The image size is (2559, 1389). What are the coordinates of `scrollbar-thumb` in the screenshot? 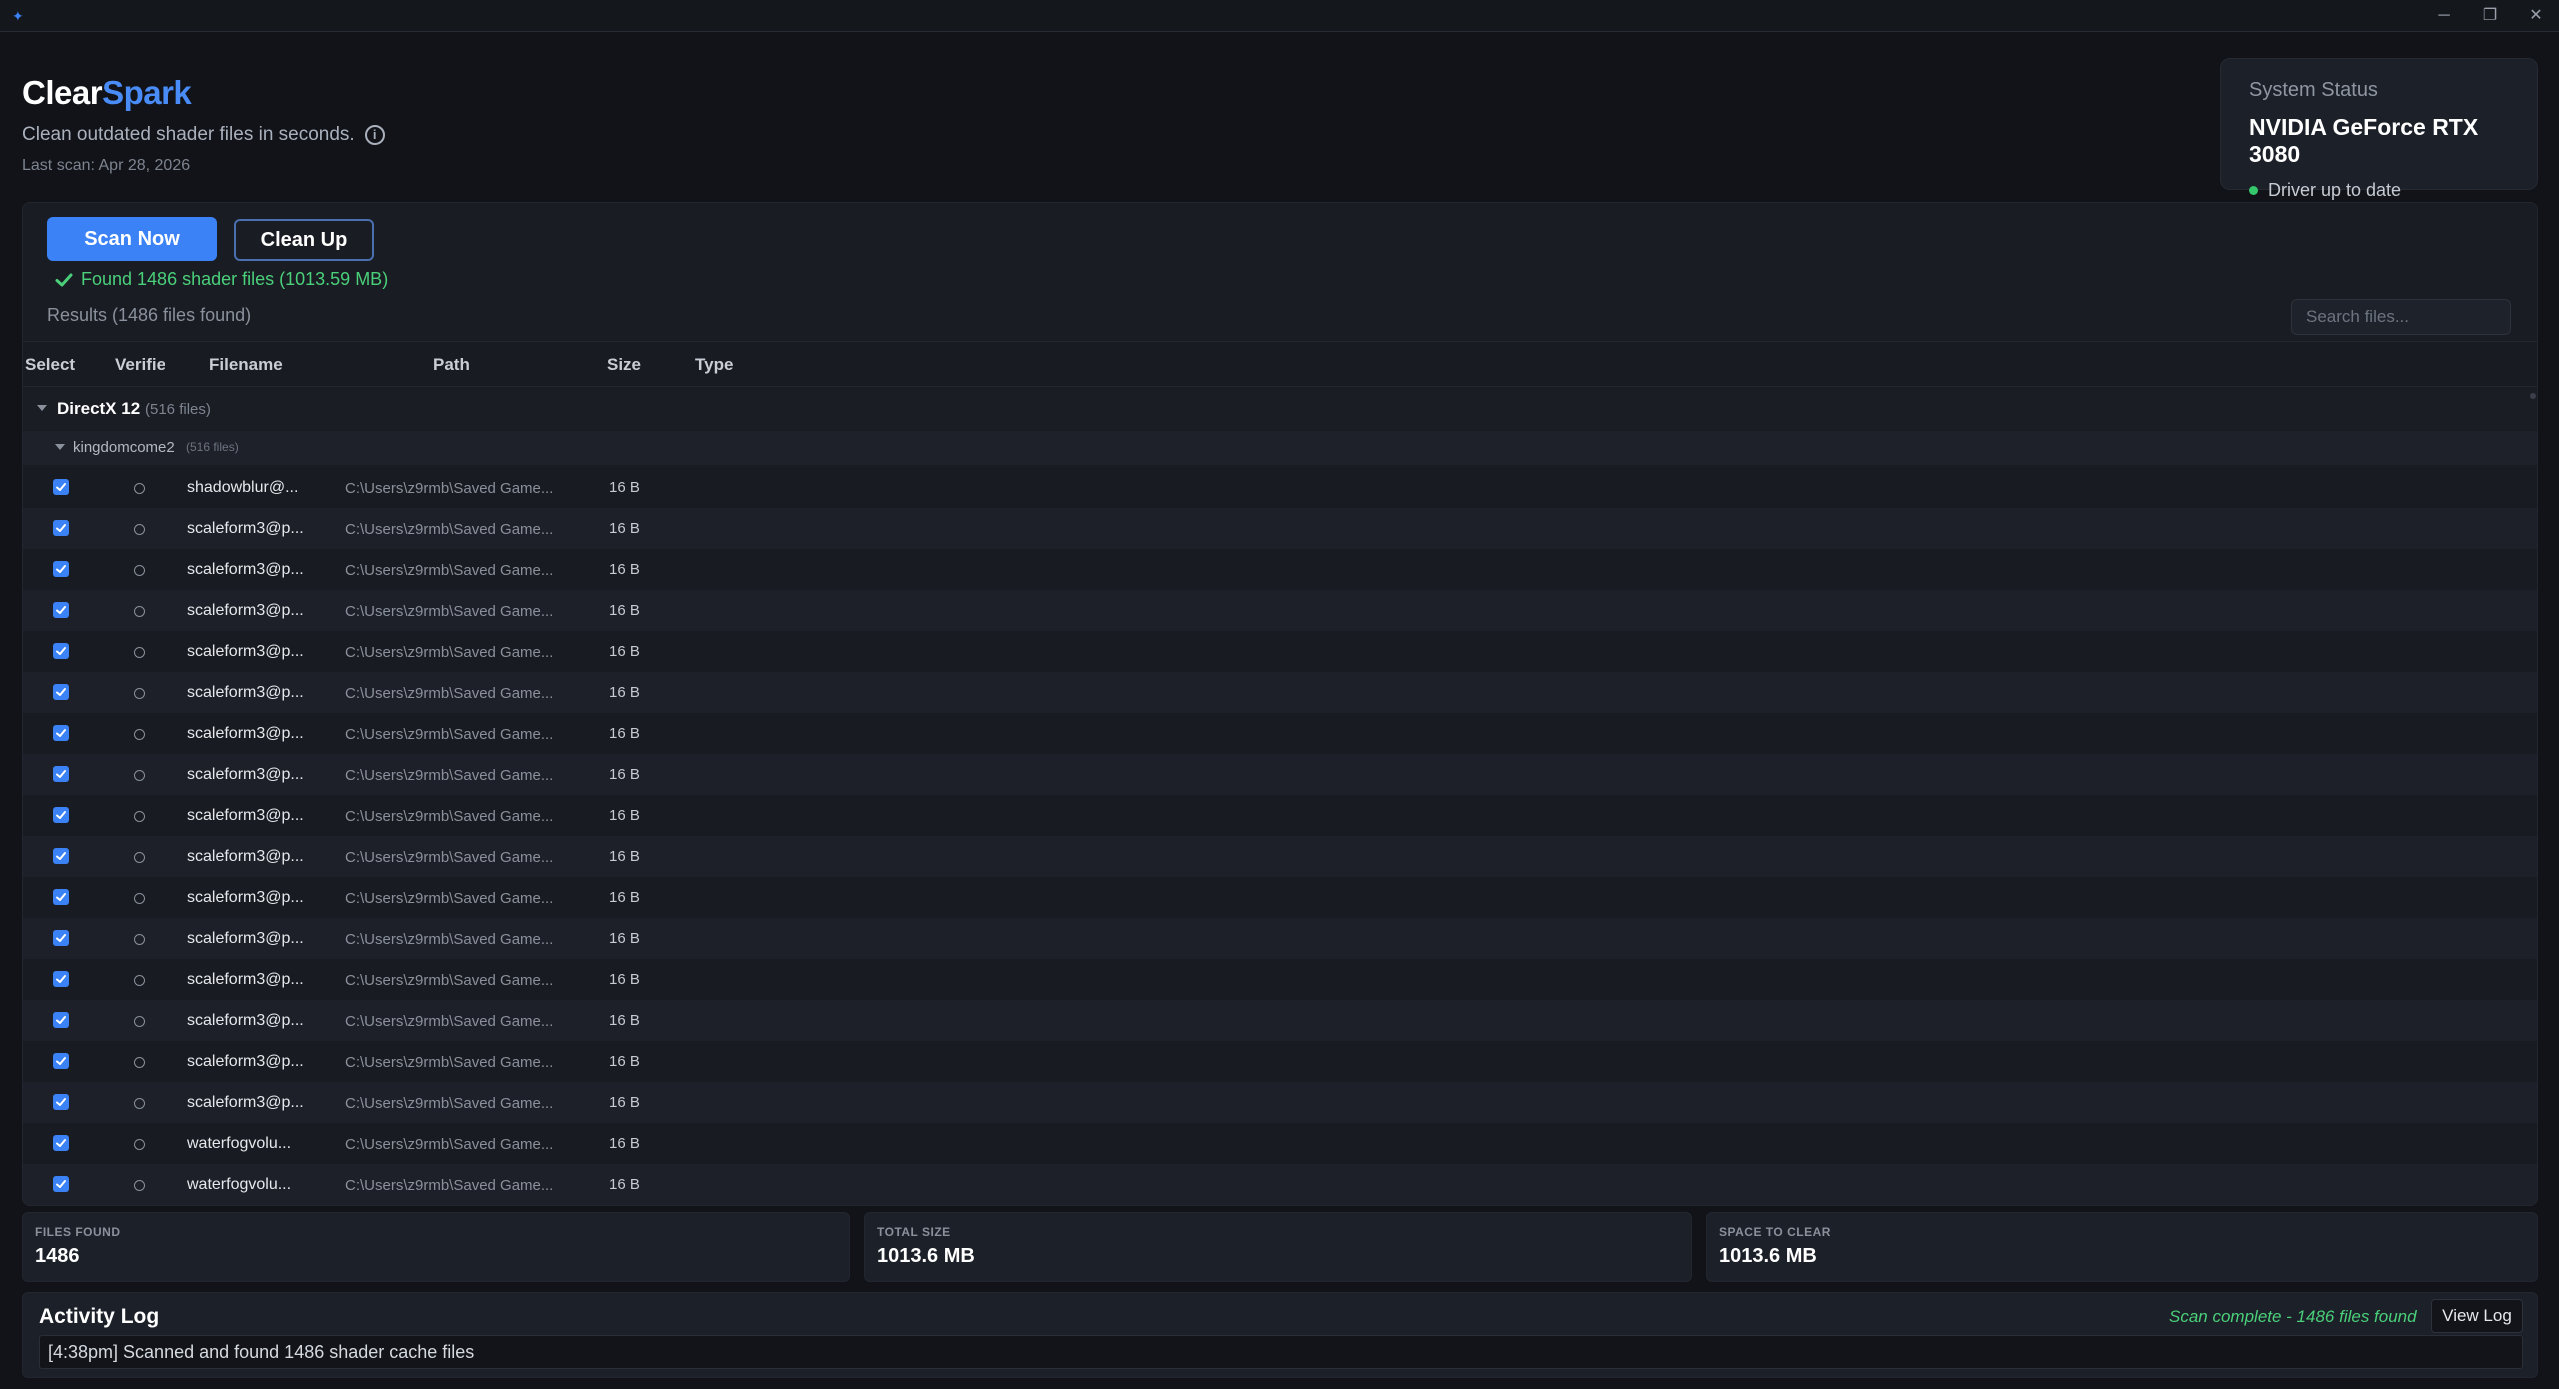 It's located at (2533, 396).